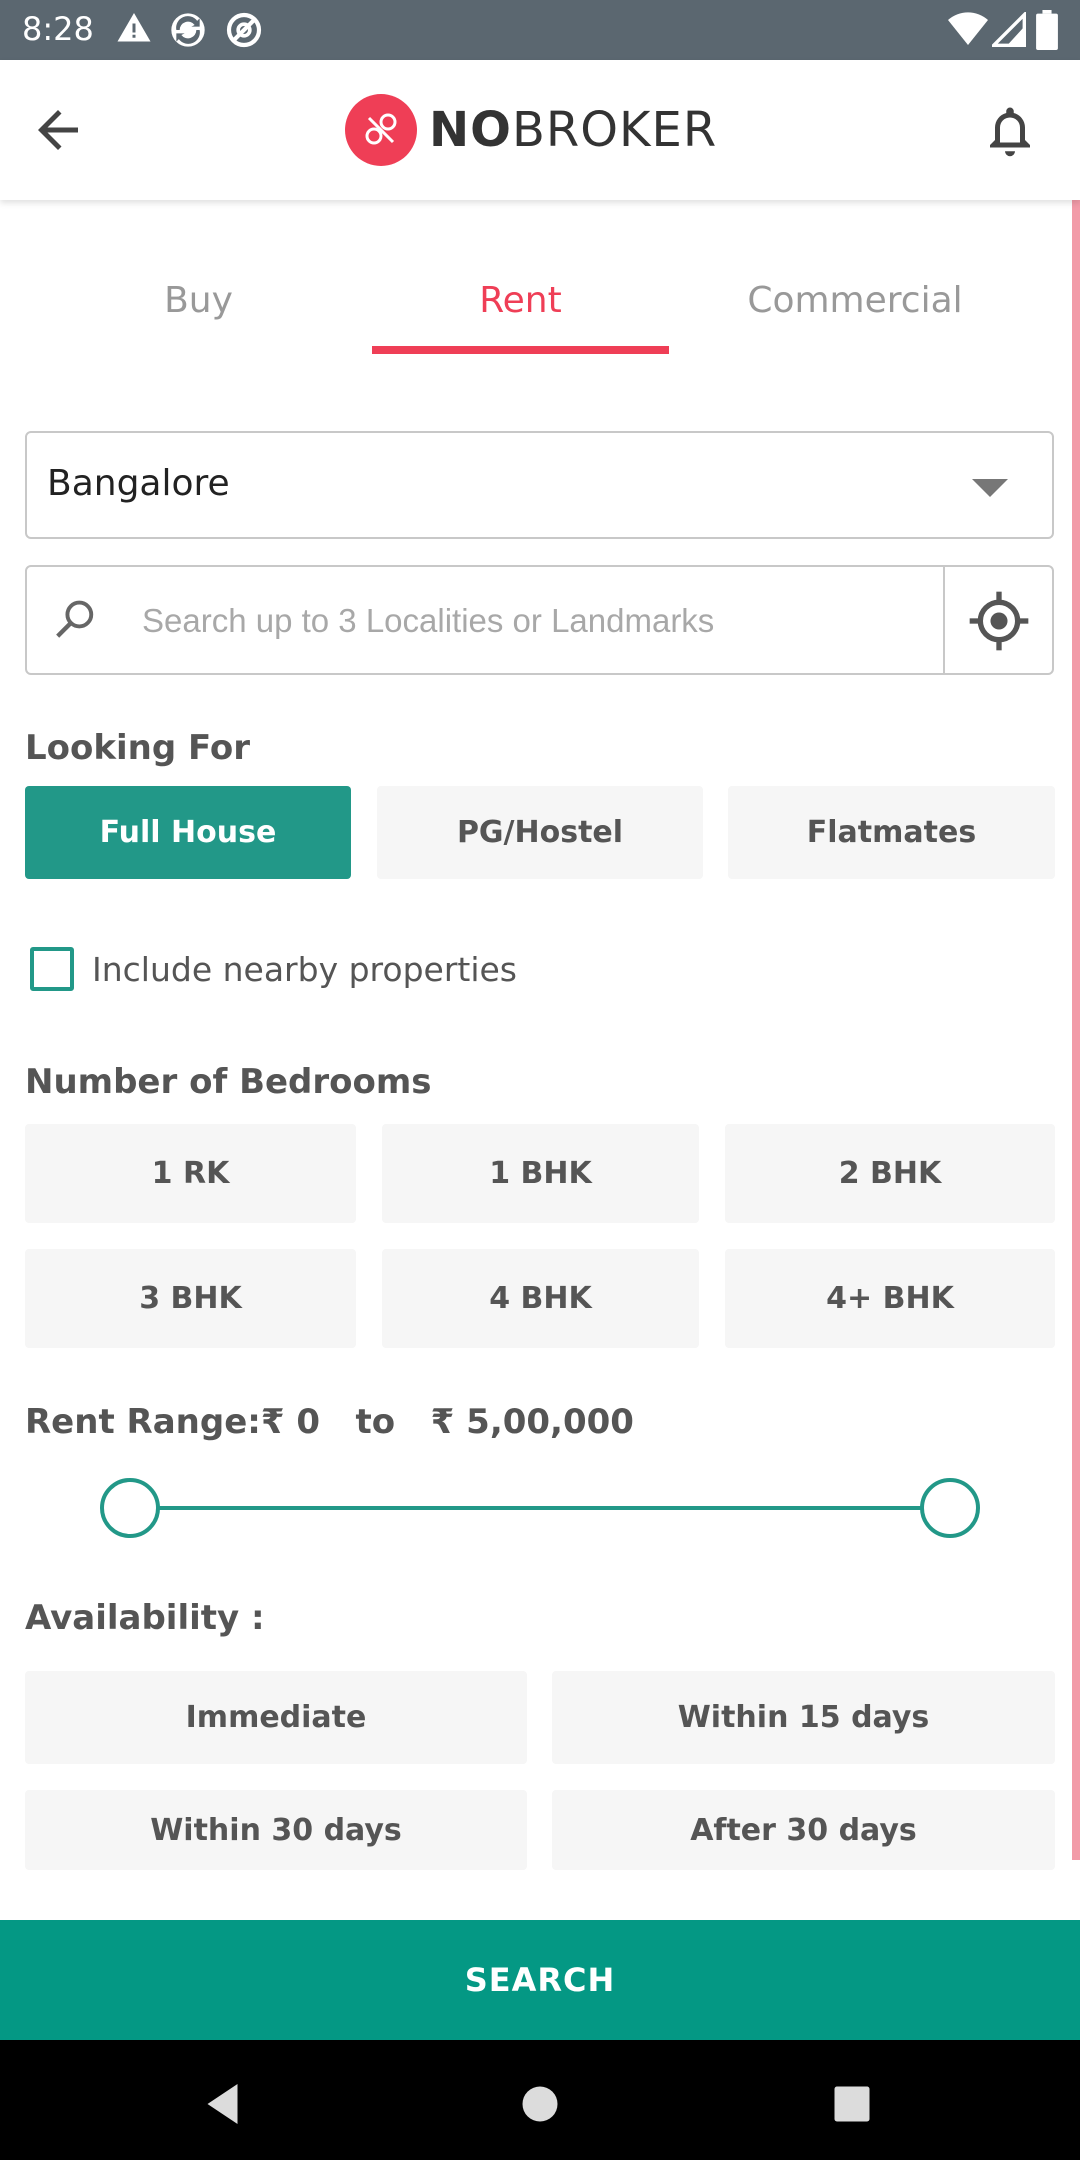  I want to click on locality-search, so click(539, 620).